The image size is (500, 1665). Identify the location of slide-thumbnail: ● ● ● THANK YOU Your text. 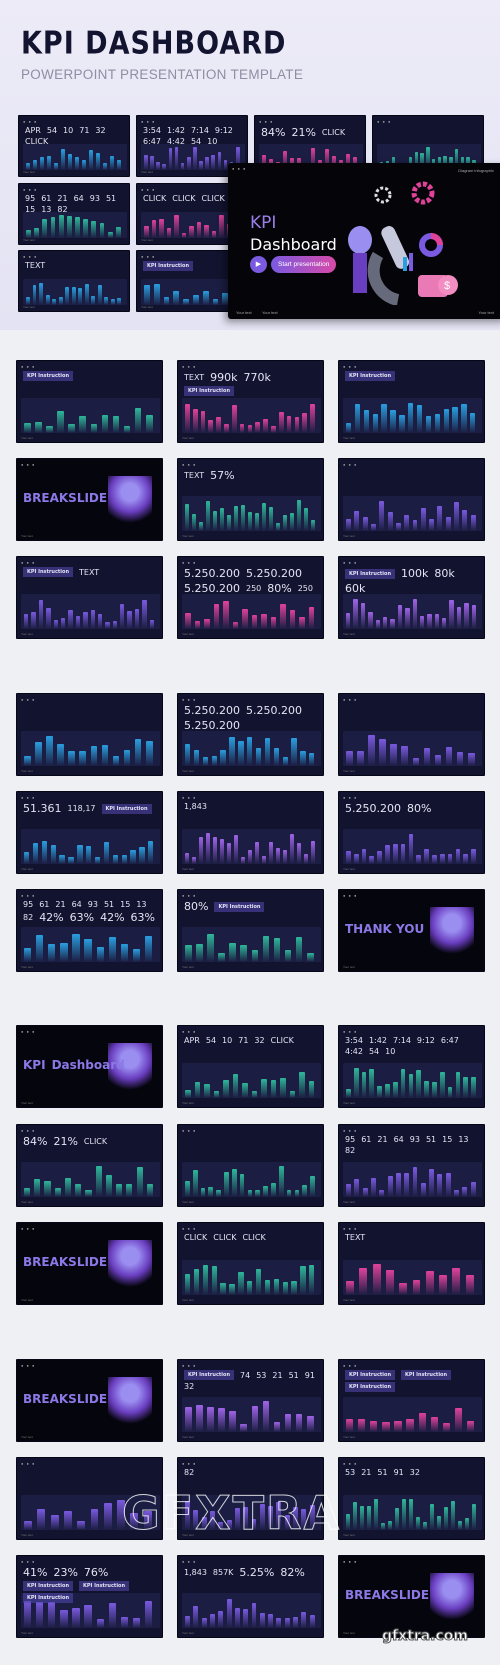
(411, 930).